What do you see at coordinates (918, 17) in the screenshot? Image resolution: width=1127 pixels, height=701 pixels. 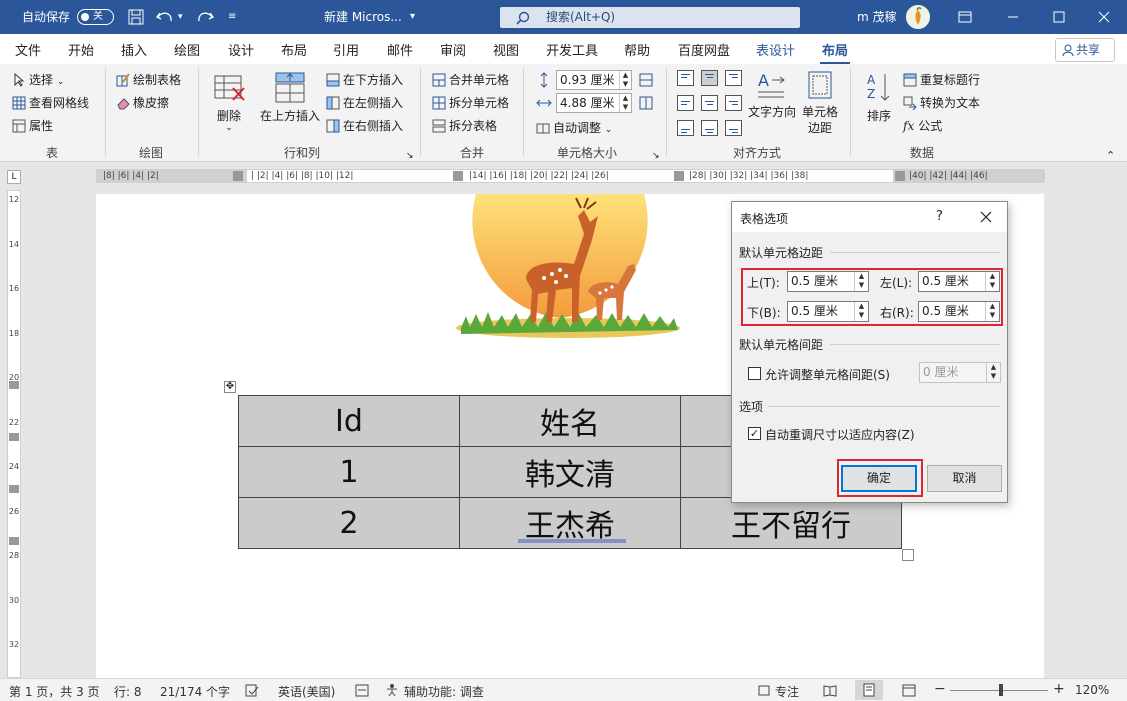 I see `avatar` at bounding box center [918, 17].